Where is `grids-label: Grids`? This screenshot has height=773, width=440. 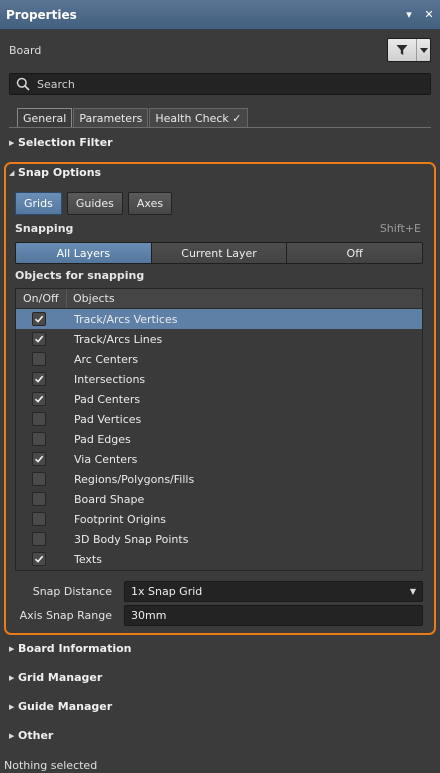 grids-label: Grids is located at coordinates (38, 203).